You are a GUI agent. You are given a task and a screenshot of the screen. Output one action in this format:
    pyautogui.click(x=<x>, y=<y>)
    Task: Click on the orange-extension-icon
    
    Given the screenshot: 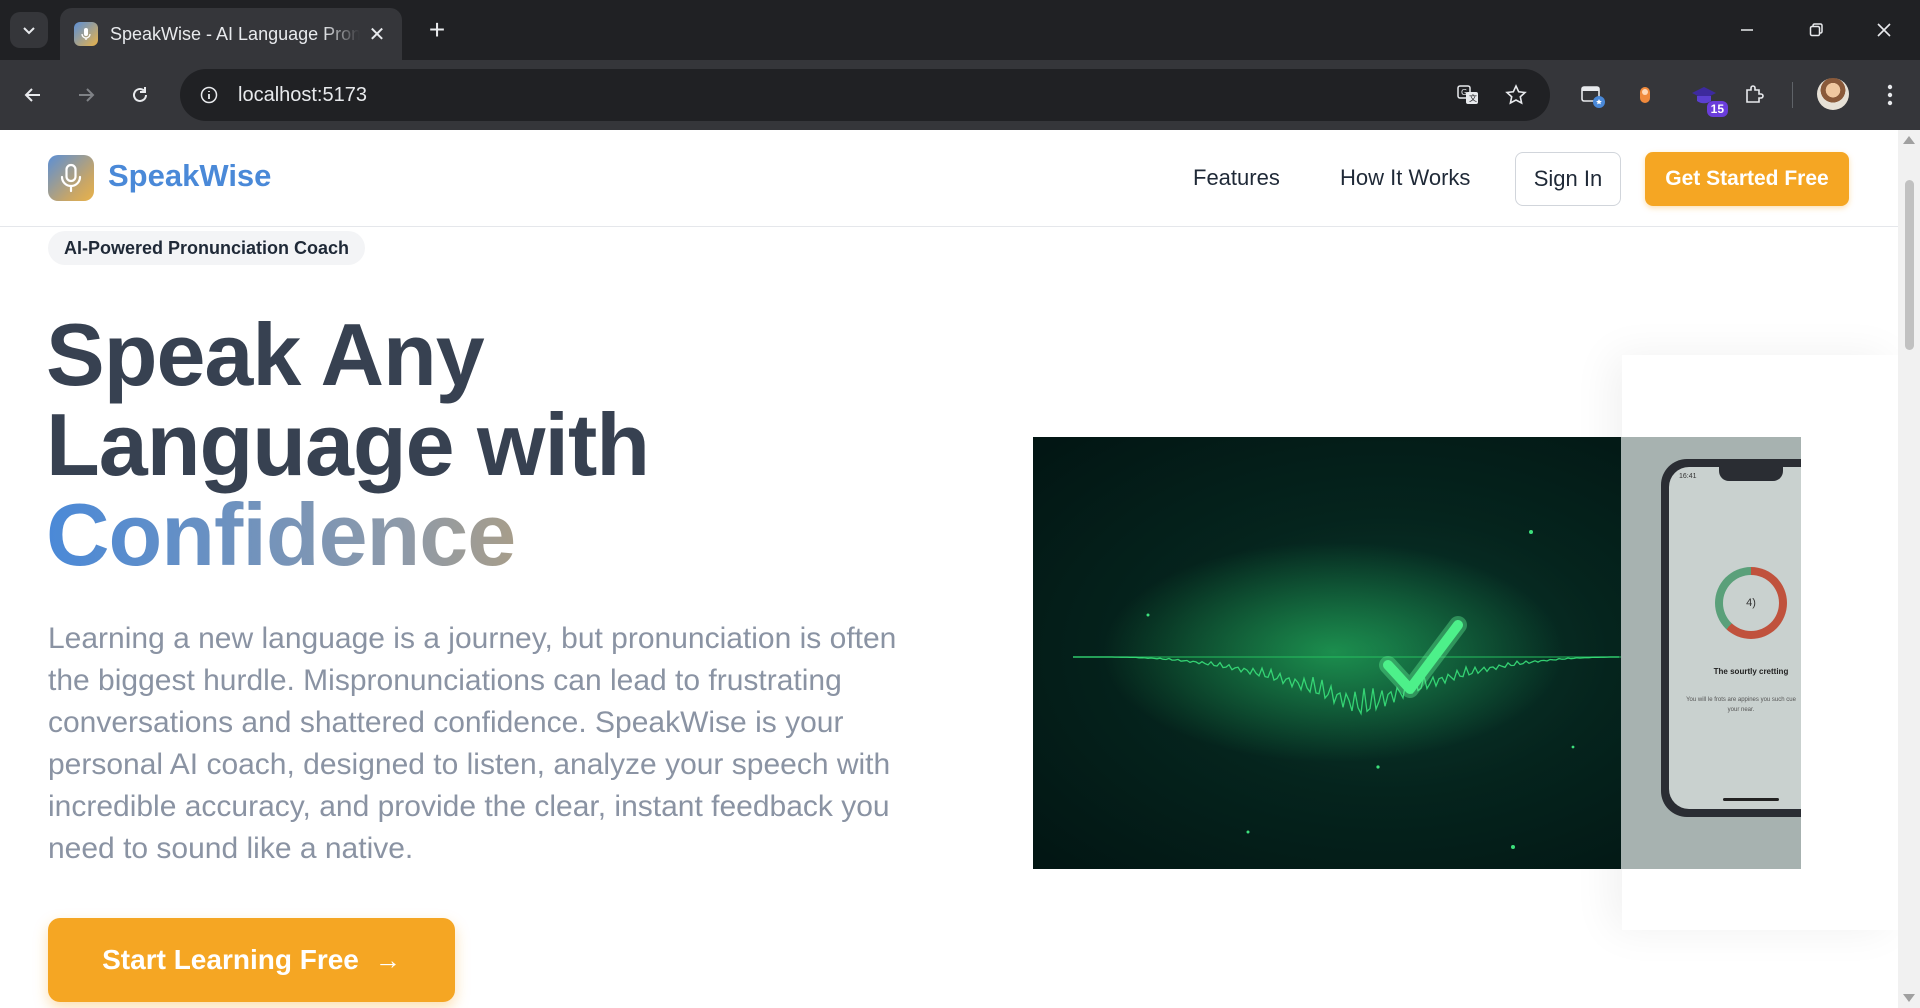 What is the action you would take?
    pyautogui.click(x=1645, y=95)
    